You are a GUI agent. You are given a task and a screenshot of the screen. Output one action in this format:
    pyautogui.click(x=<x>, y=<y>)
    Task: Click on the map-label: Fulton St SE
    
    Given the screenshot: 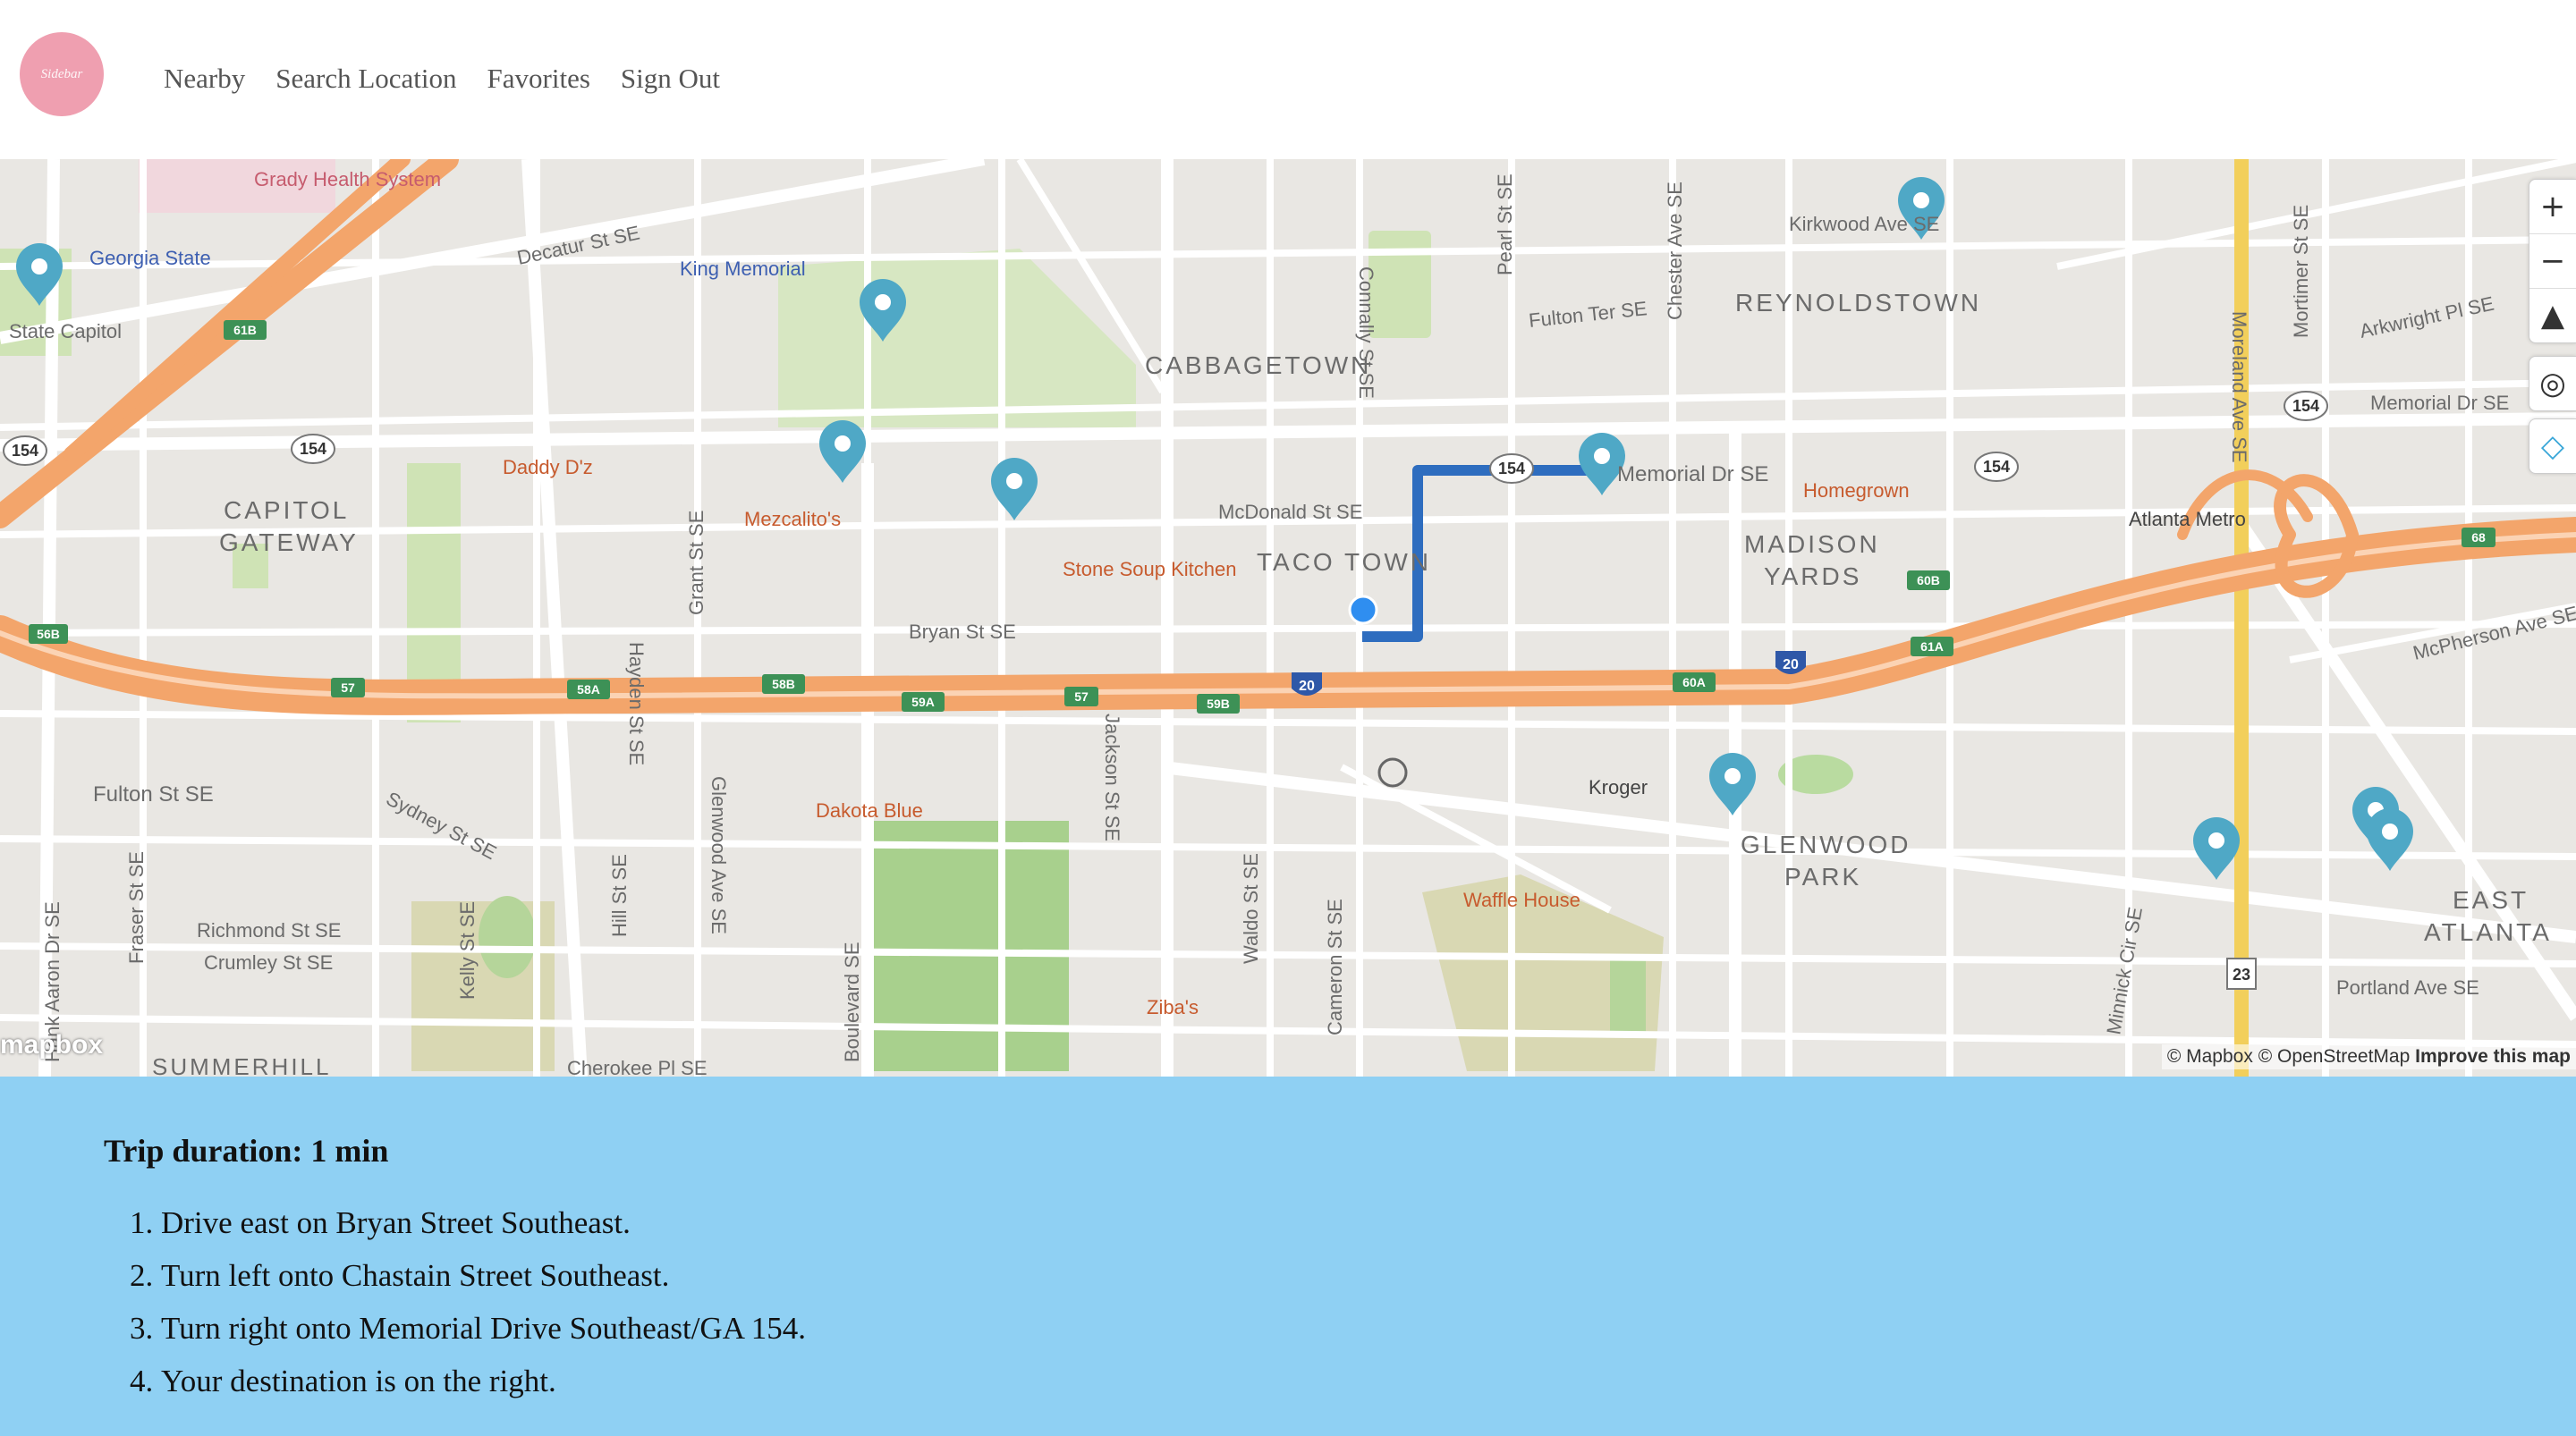 What is the action you would take?
    pyautogui.click(x=153, y=794)
    